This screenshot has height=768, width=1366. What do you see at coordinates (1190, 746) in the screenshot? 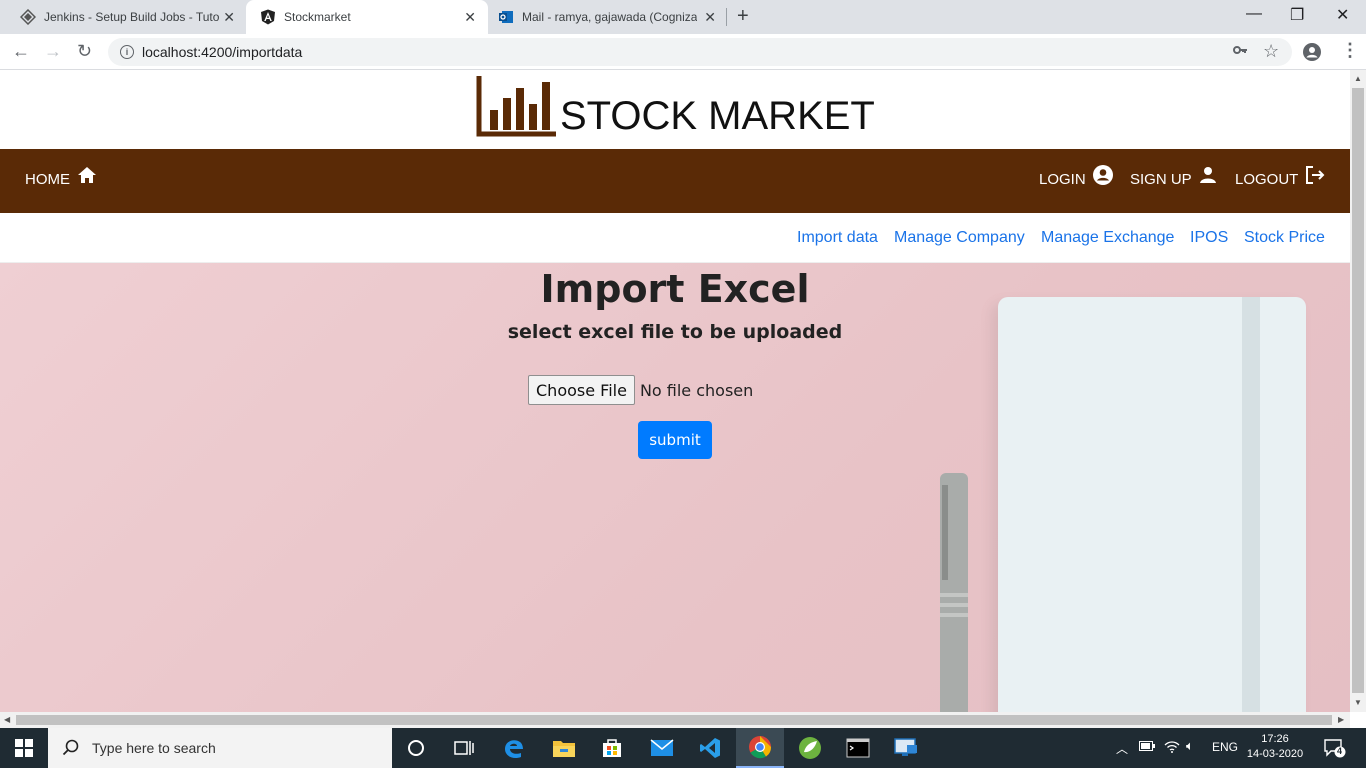
I see `volume-muted-icon: 🔈︎` at bounding box center [1190, 746].